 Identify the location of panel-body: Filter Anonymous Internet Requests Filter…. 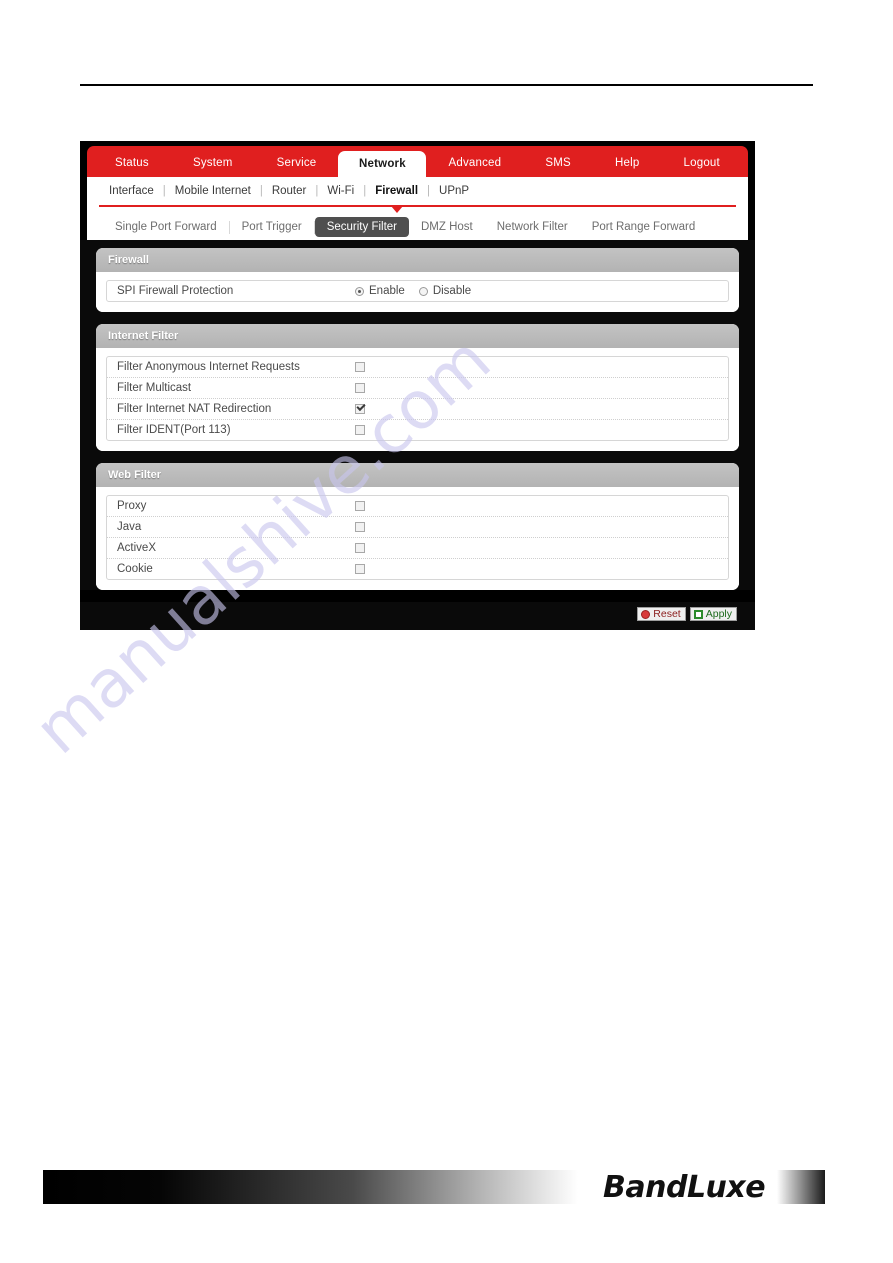
(417, 399).